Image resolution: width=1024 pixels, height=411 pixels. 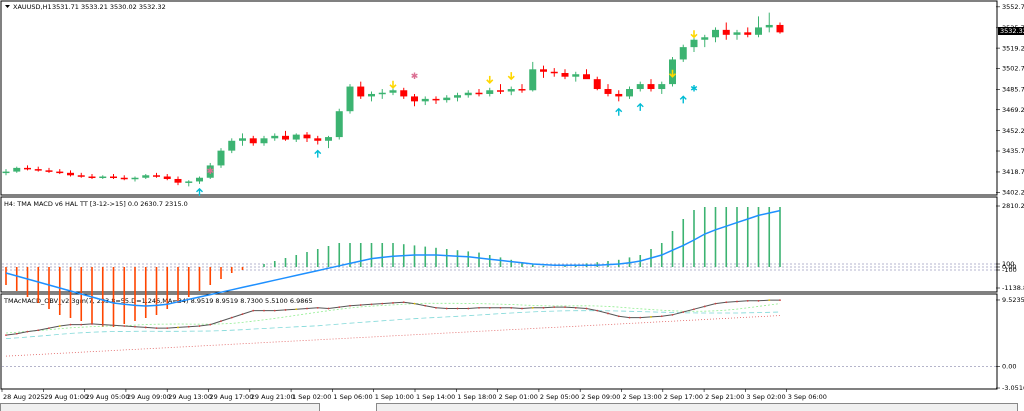 I want to click on time-tick-label: 29 Aug 13:00, so click(x=190, y=397).